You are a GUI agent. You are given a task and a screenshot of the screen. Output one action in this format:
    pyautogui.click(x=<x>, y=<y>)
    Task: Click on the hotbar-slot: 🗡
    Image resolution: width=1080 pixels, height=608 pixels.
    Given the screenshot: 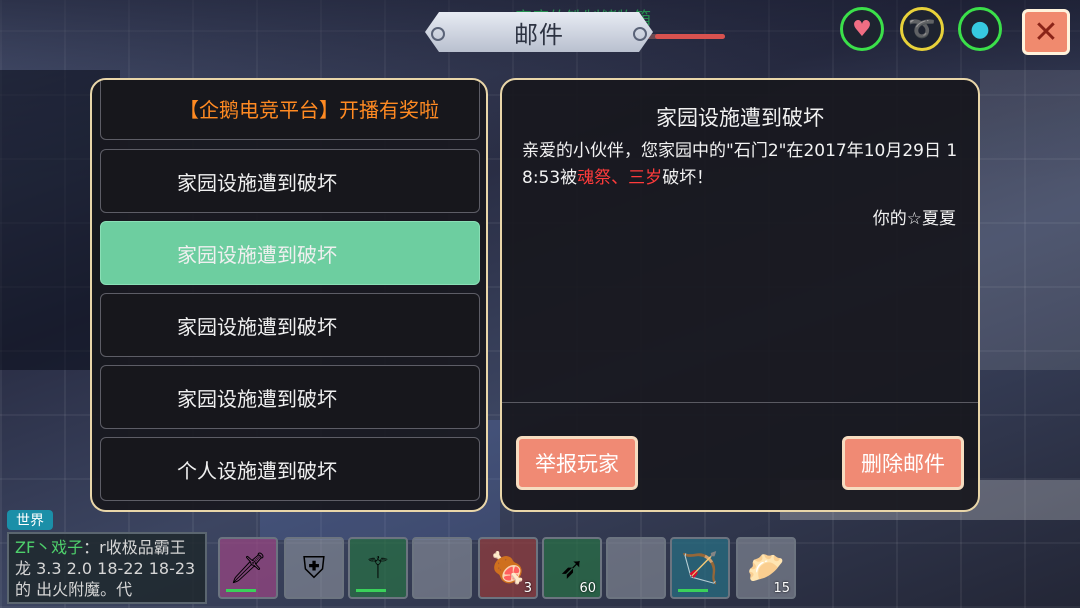 What is the action you would take?
    pyautogui.click(x=248, y=568)
    